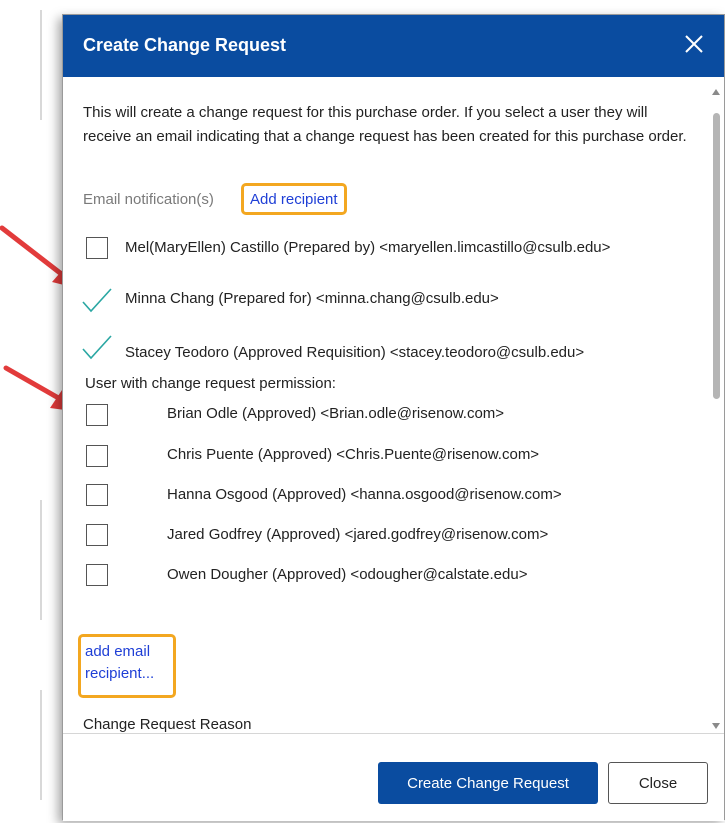 The image size is (725, 823). Describe the element at coordinates (488, 783) in the screenshot. I see `create-change-request-button: Create Change Request` at that location.